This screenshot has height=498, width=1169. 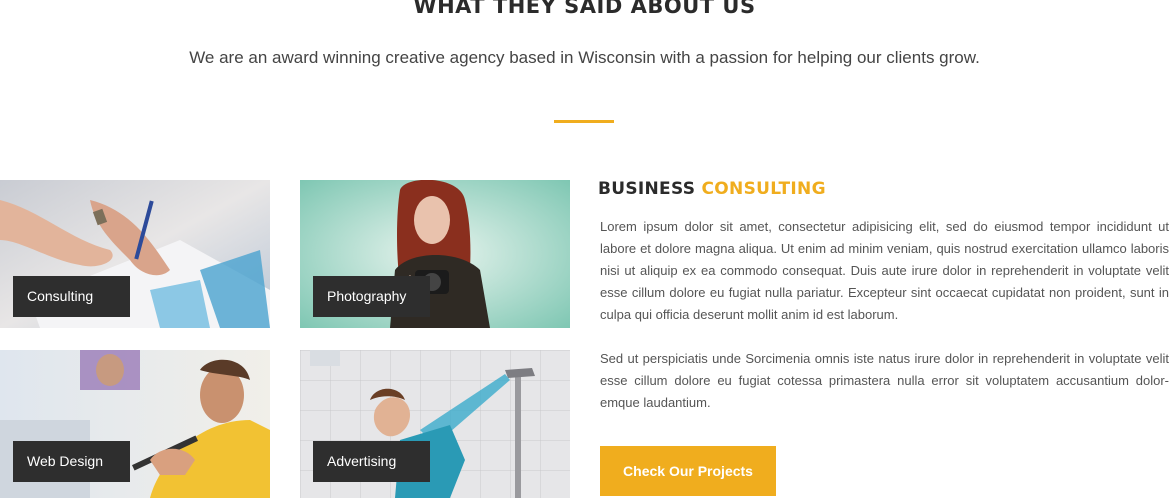 I want to click on tile-label-web-design: Web Design, so click(x=71, y=461).